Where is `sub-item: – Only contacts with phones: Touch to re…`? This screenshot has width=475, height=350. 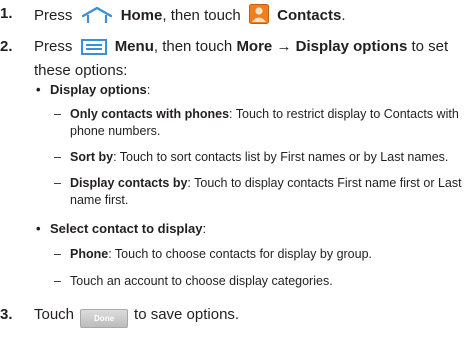
sub-item: – Only contacts with phones: Touch to re… is located at coordinates (256, 122).